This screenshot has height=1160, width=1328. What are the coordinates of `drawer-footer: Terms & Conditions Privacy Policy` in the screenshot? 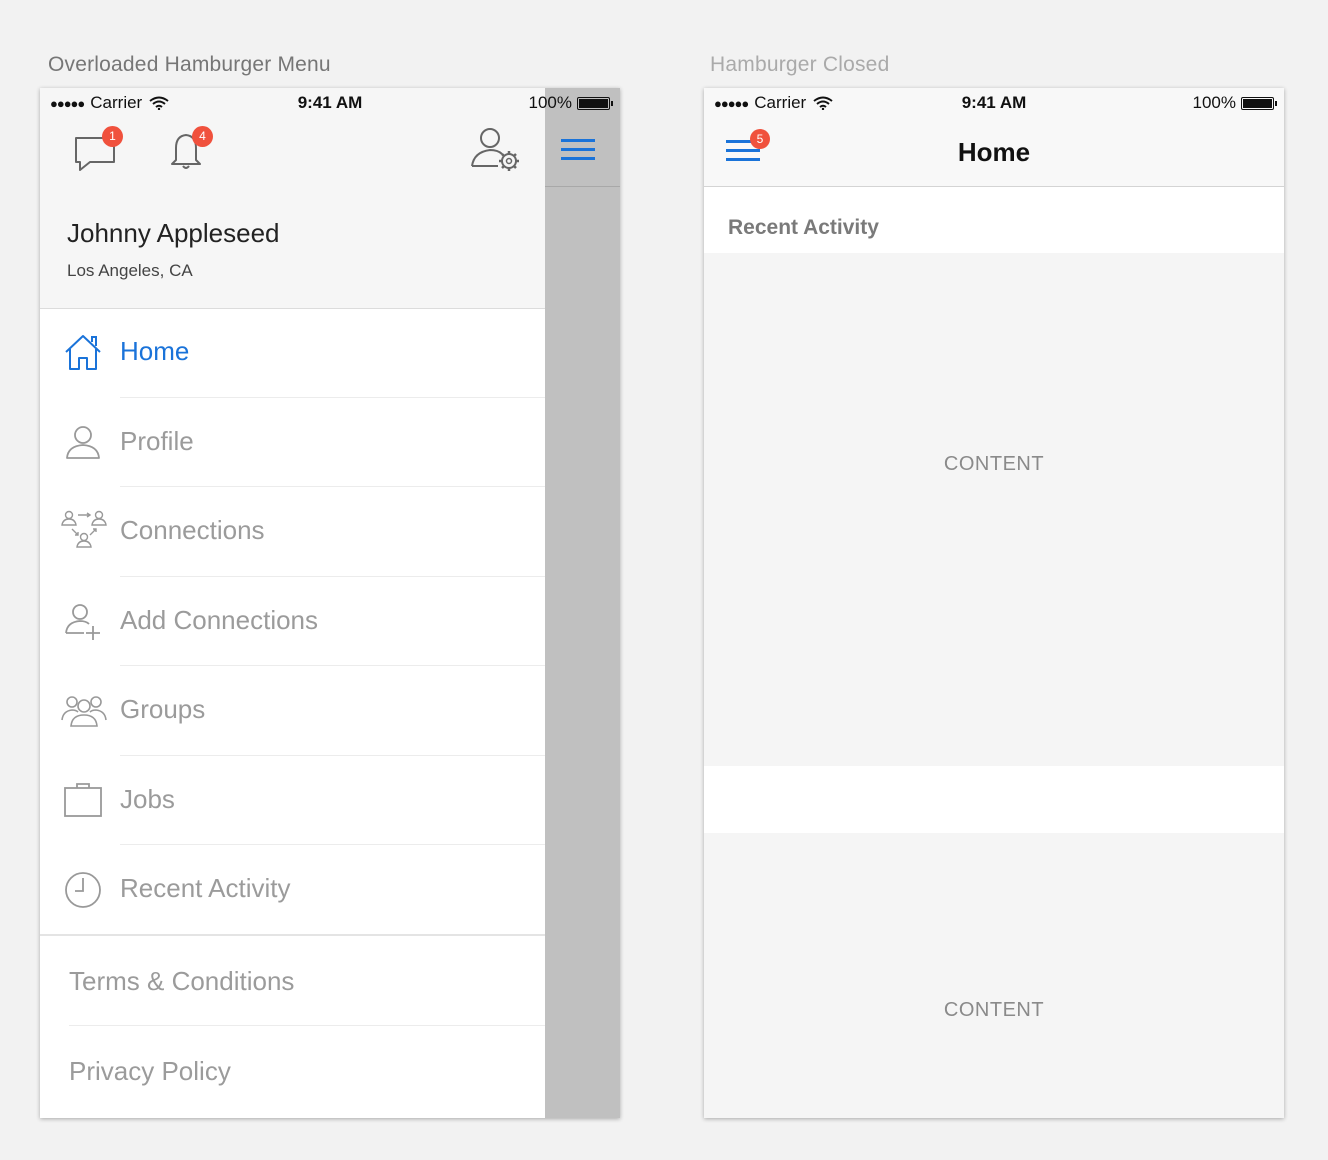 It's located at (292, 1025).